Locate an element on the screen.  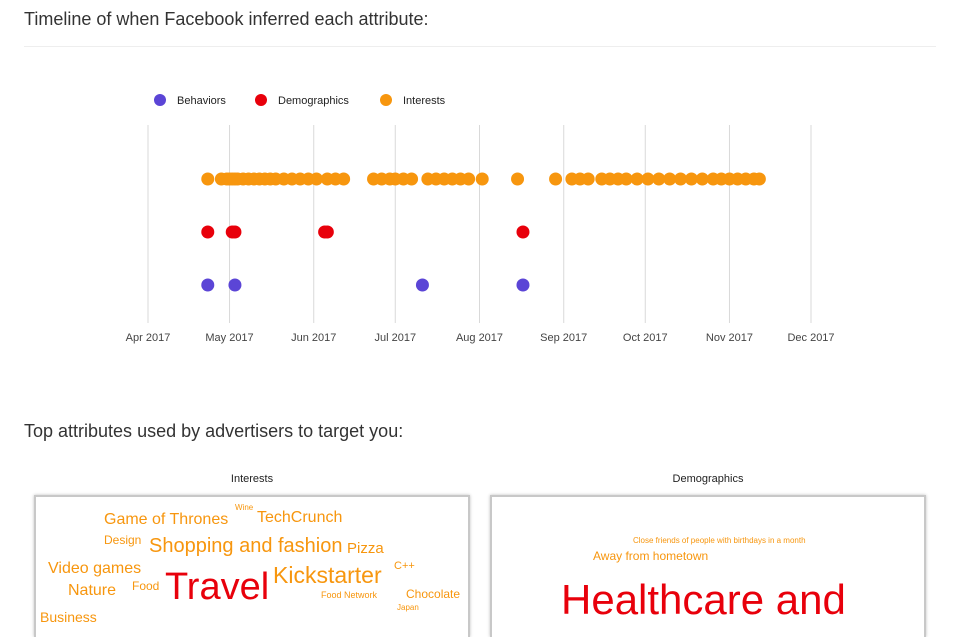
x-tick-label: Nov 2017 is located at coordinates (729, 338).